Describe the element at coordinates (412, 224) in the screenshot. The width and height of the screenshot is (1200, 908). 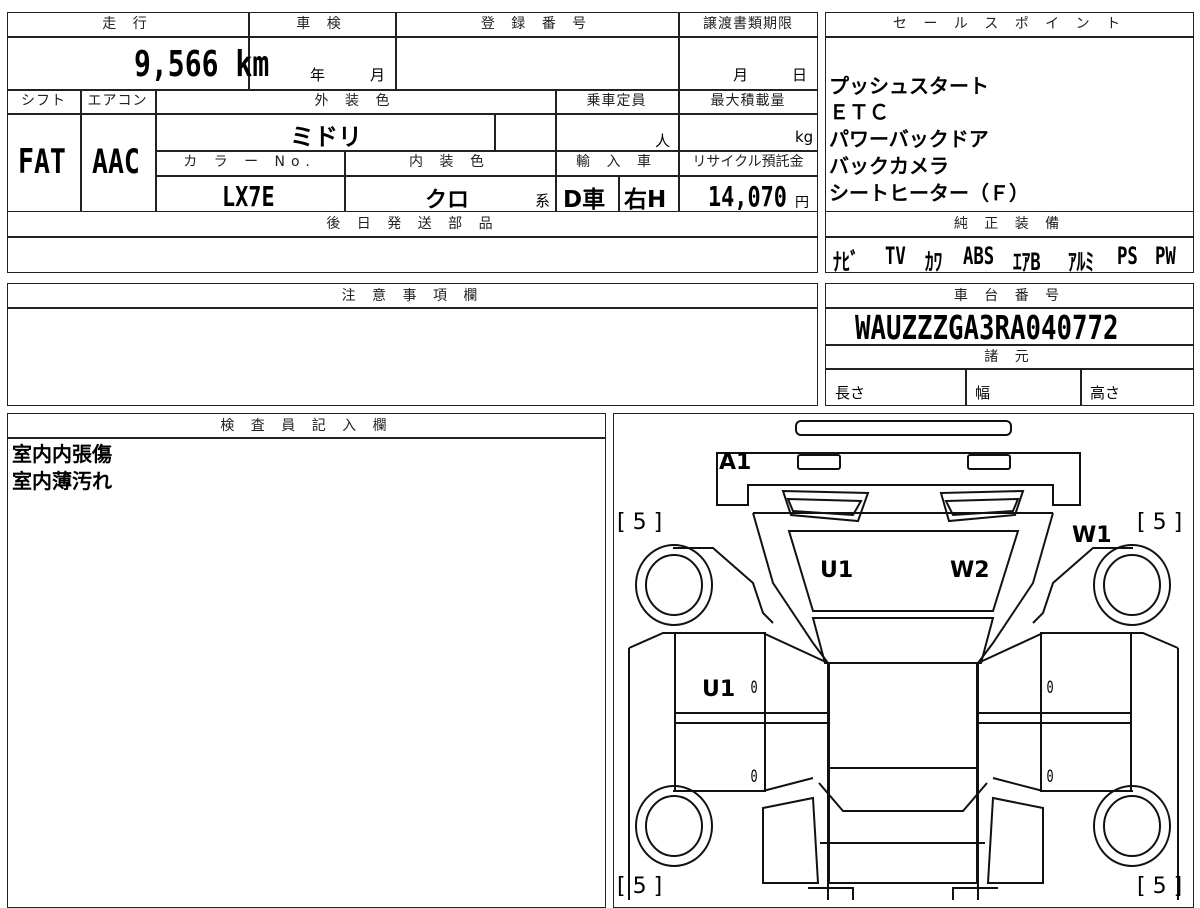
I see `later-parts-label: 後 日 発 送 部 品` at that location.